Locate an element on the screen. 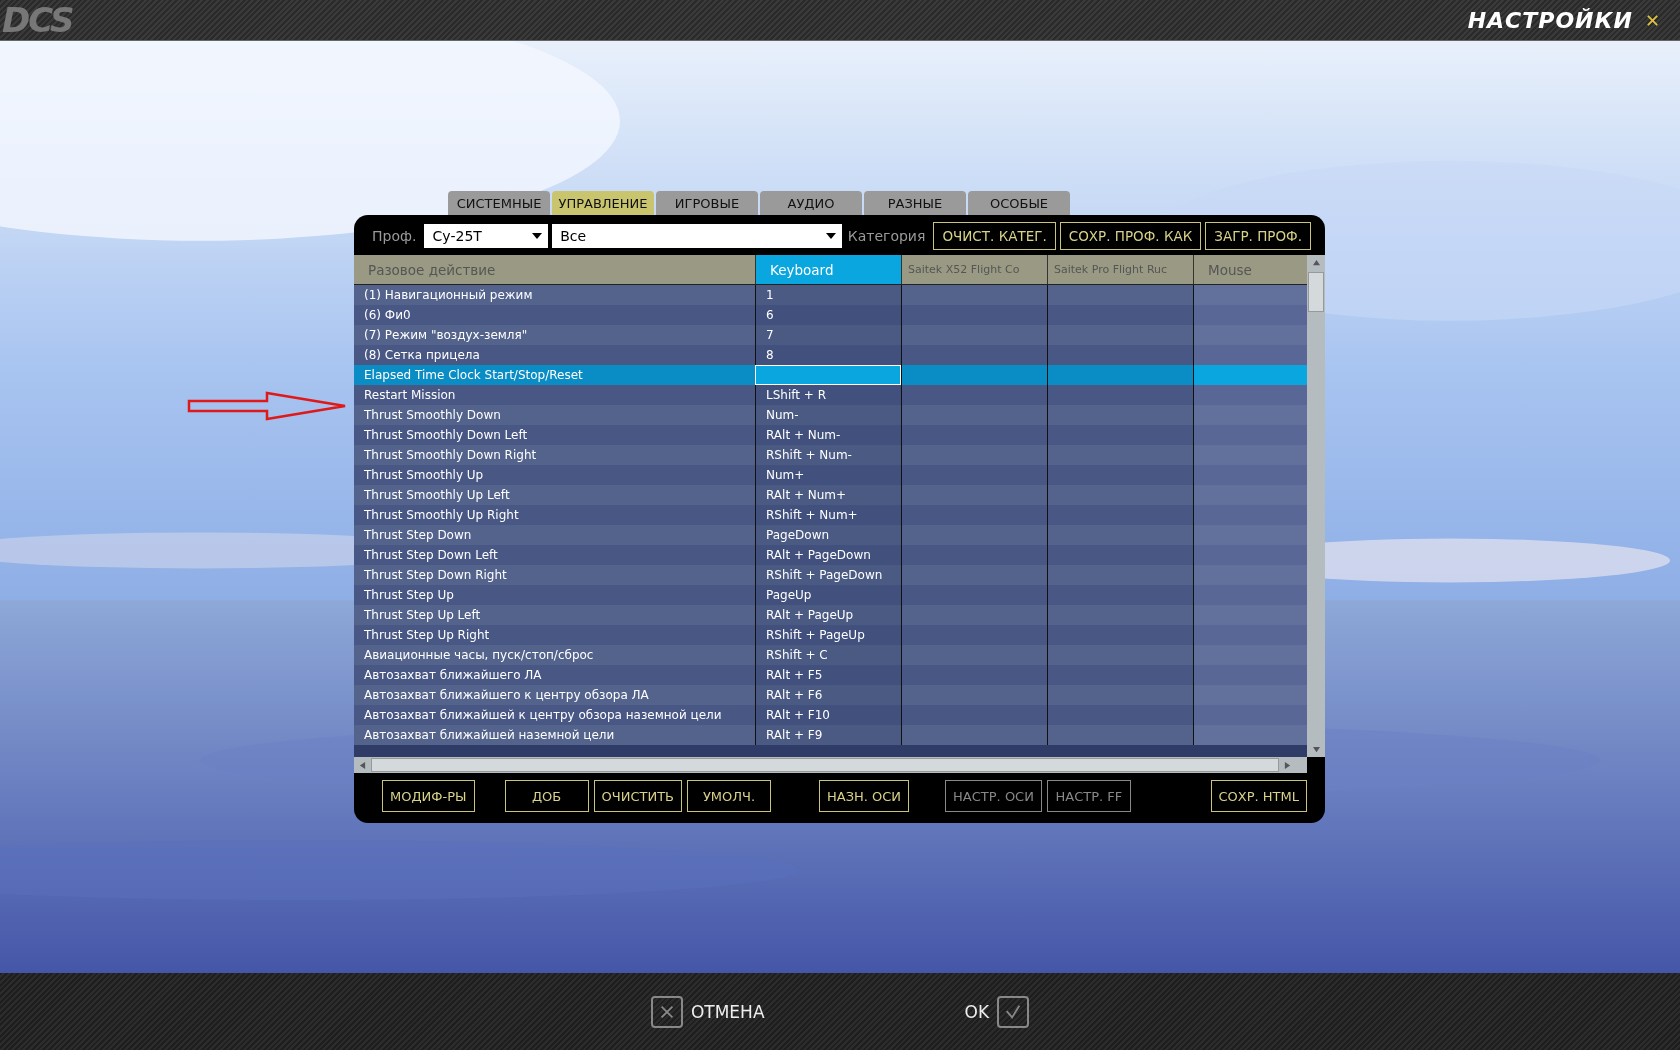 The image size is (1680, 1050). table-cell: RAlt + Num- is located at coordinates (828, 435).